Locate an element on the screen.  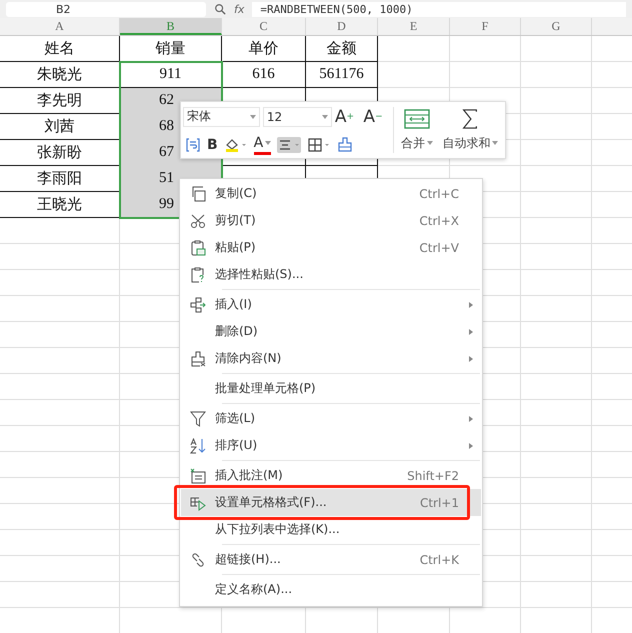
comment-icon is located at coordinates (198, 476).